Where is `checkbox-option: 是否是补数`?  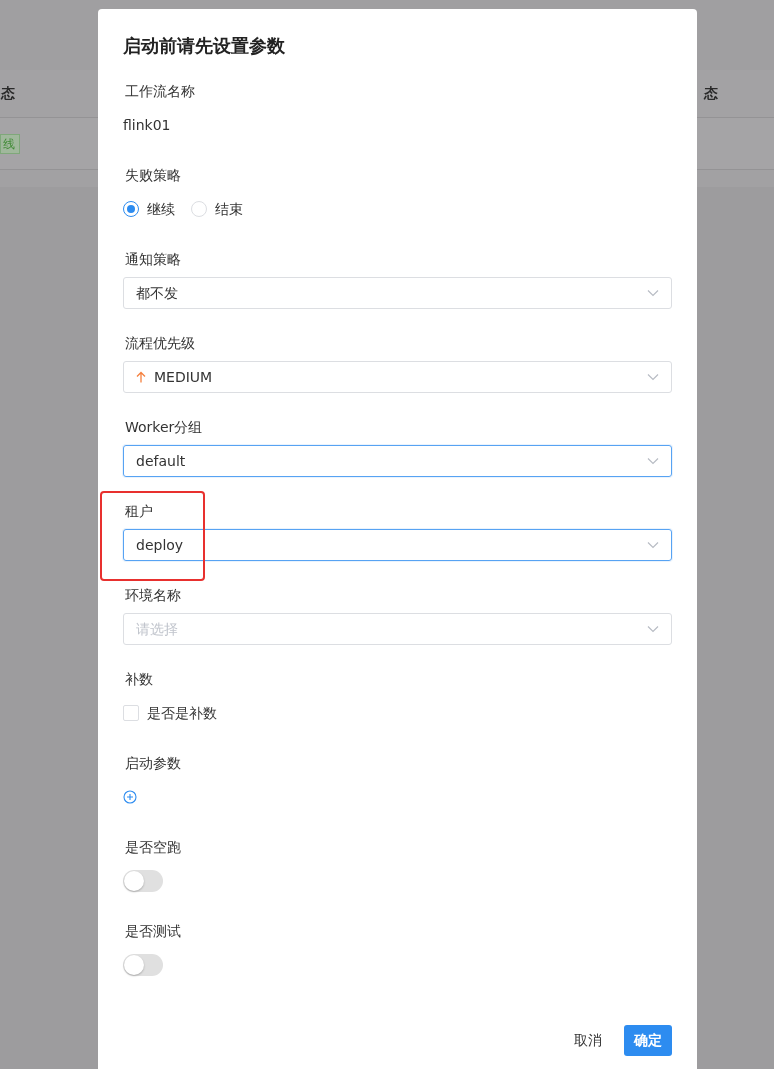
checkbox-option: 是否是补数 is located at coordinates (170, 713).